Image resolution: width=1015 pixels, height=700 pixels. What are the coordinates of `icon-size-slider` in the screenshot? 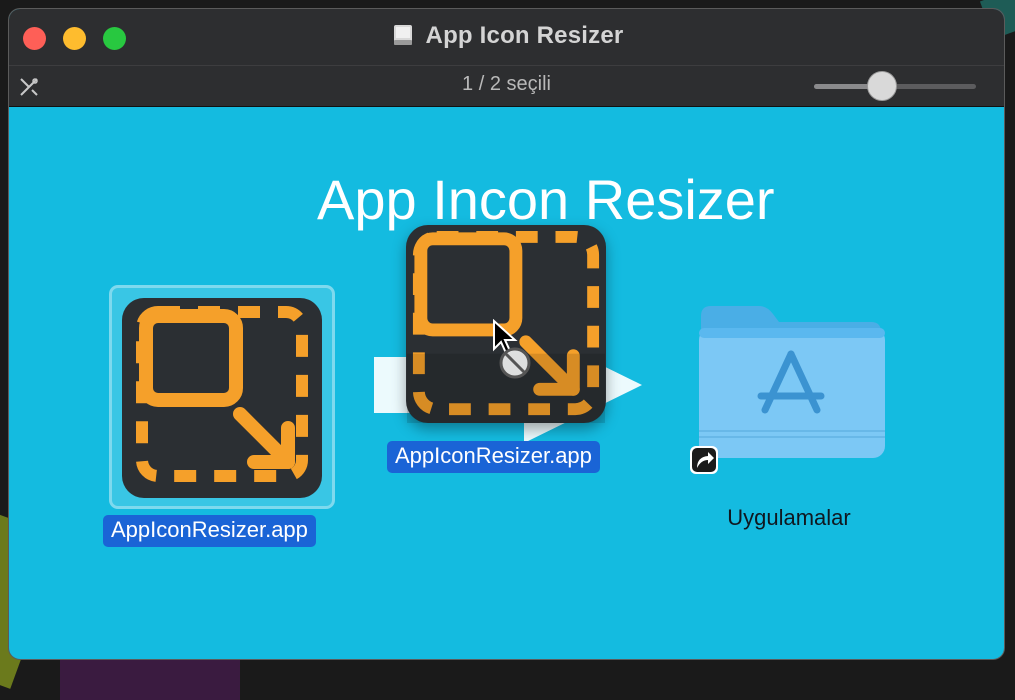 It's located at (895, 85).